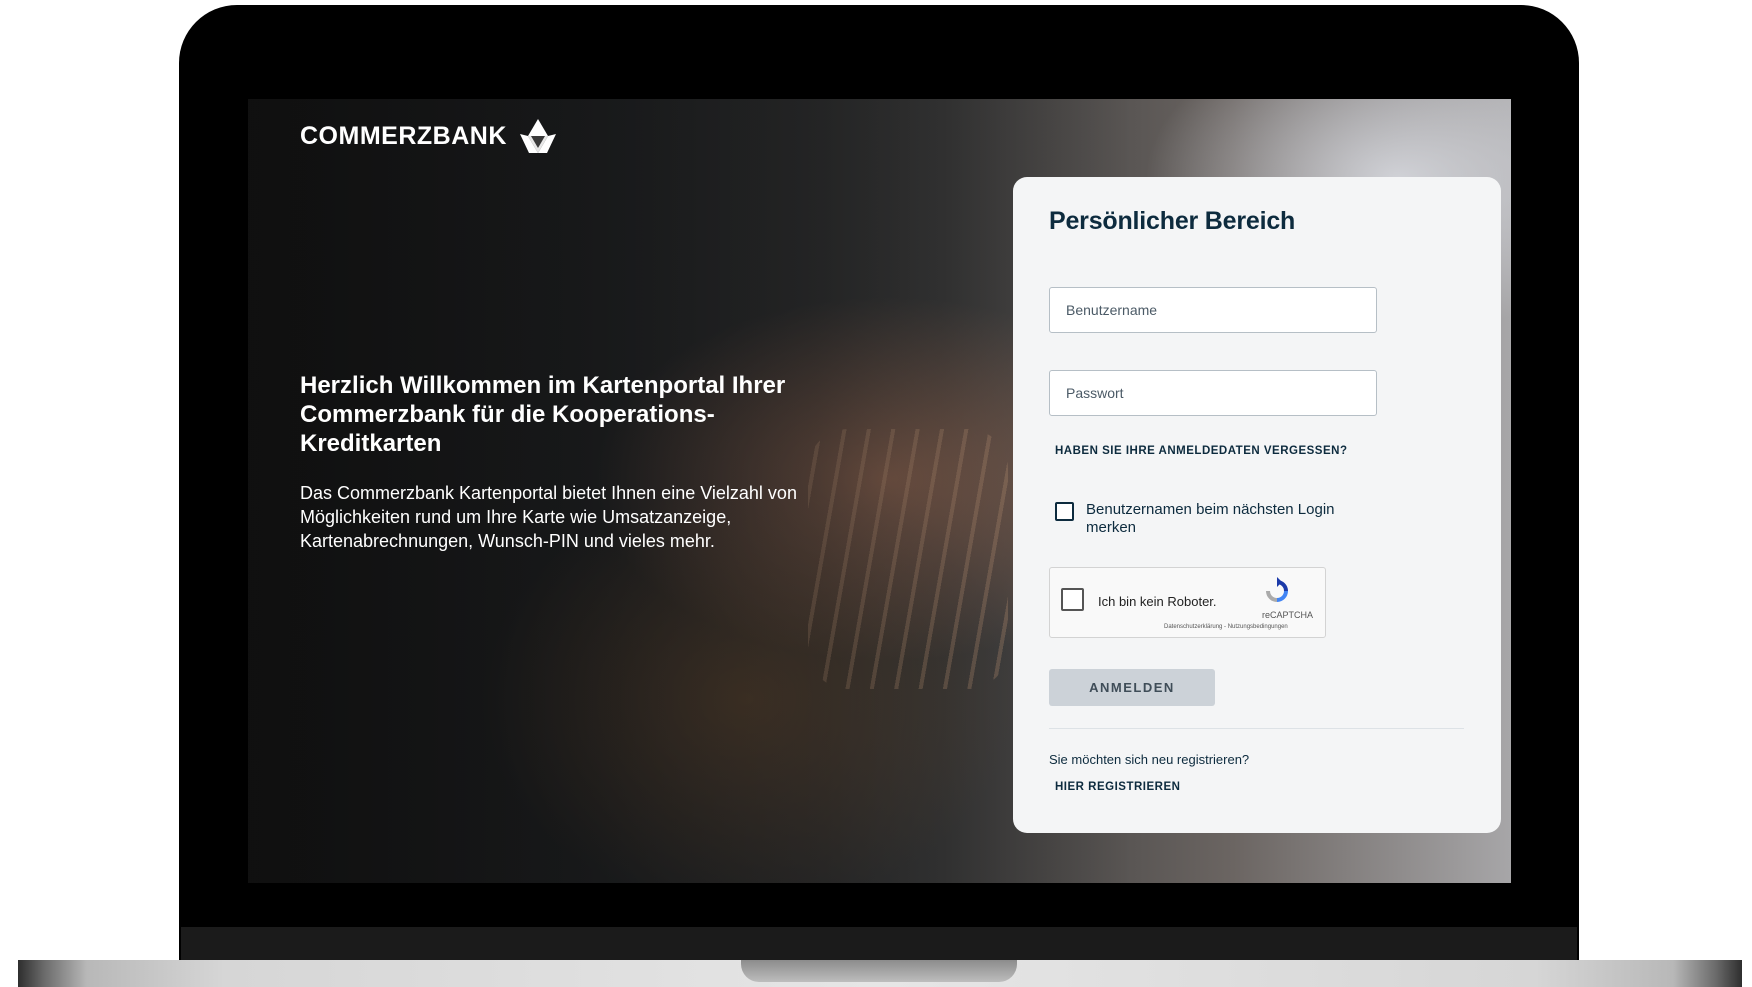 The width and height of the screenshot is (1752, 987). Describe the element at coordinates (1149, 759) in the screenshot. I see `register-question: Sie möchten sich neu registrieren?` at that location.